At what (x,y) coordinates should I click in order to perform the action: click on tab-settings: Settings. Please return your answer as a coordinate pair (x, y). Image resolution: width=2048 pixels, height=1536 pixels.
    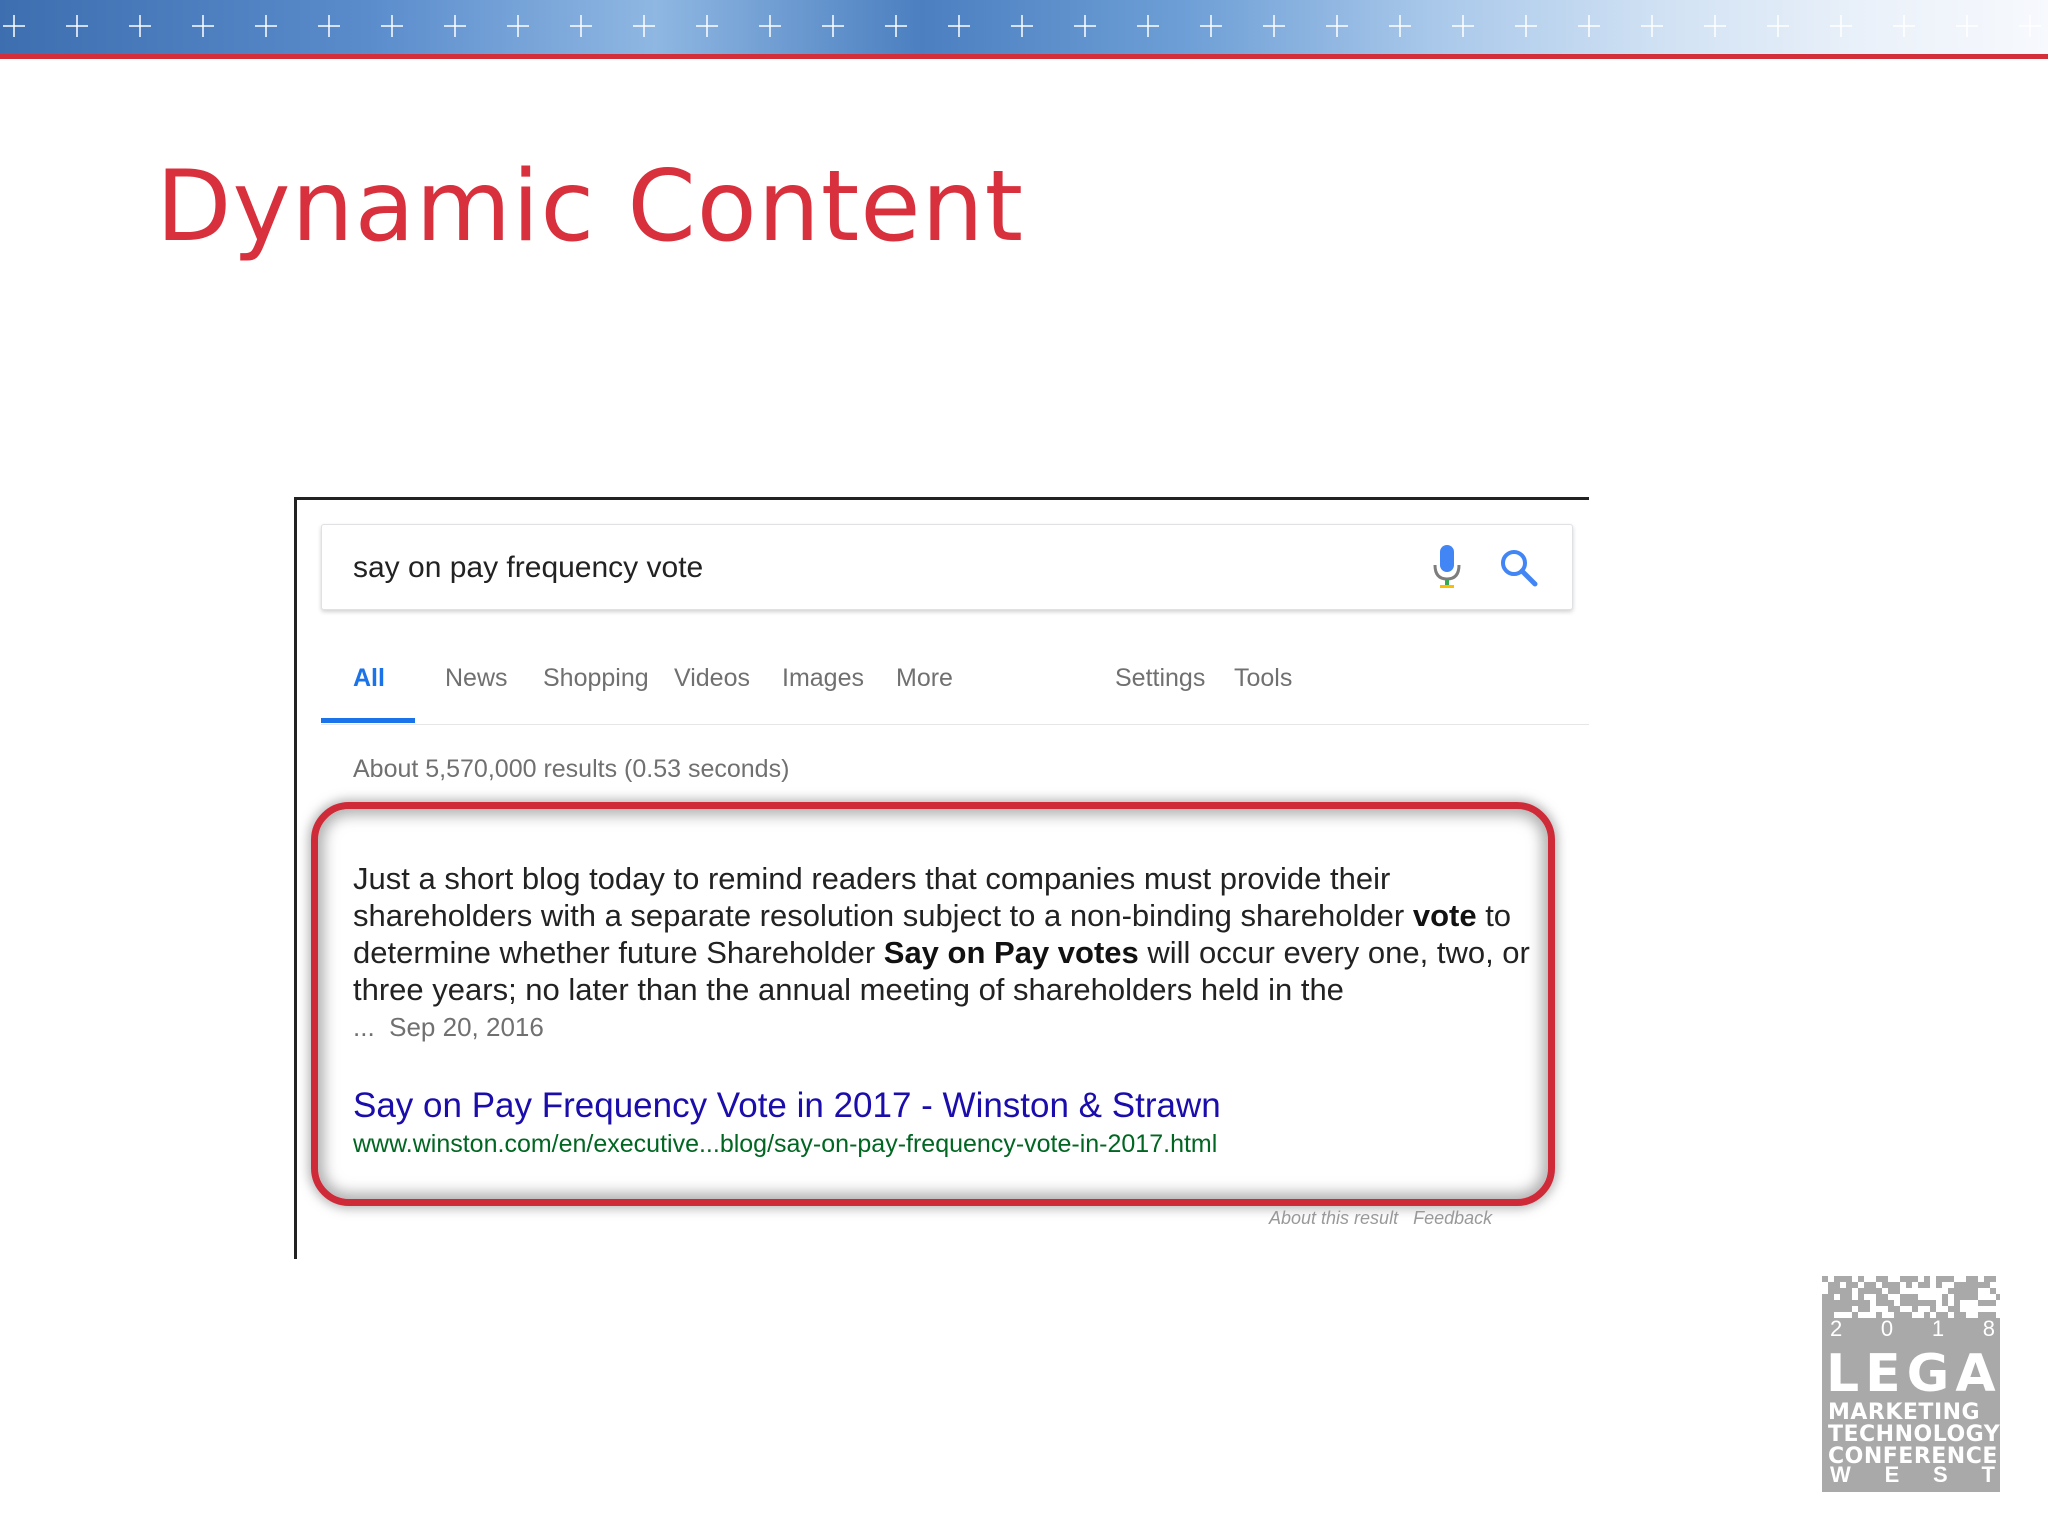
    Looking at the image, I should click on (1160, 678).